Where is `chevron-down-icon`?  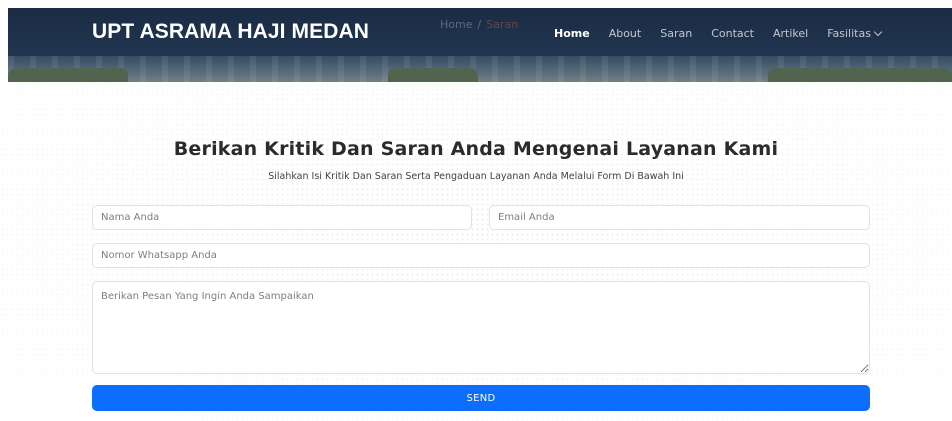
chevron-down-icon is located at coordinates (878, 32).